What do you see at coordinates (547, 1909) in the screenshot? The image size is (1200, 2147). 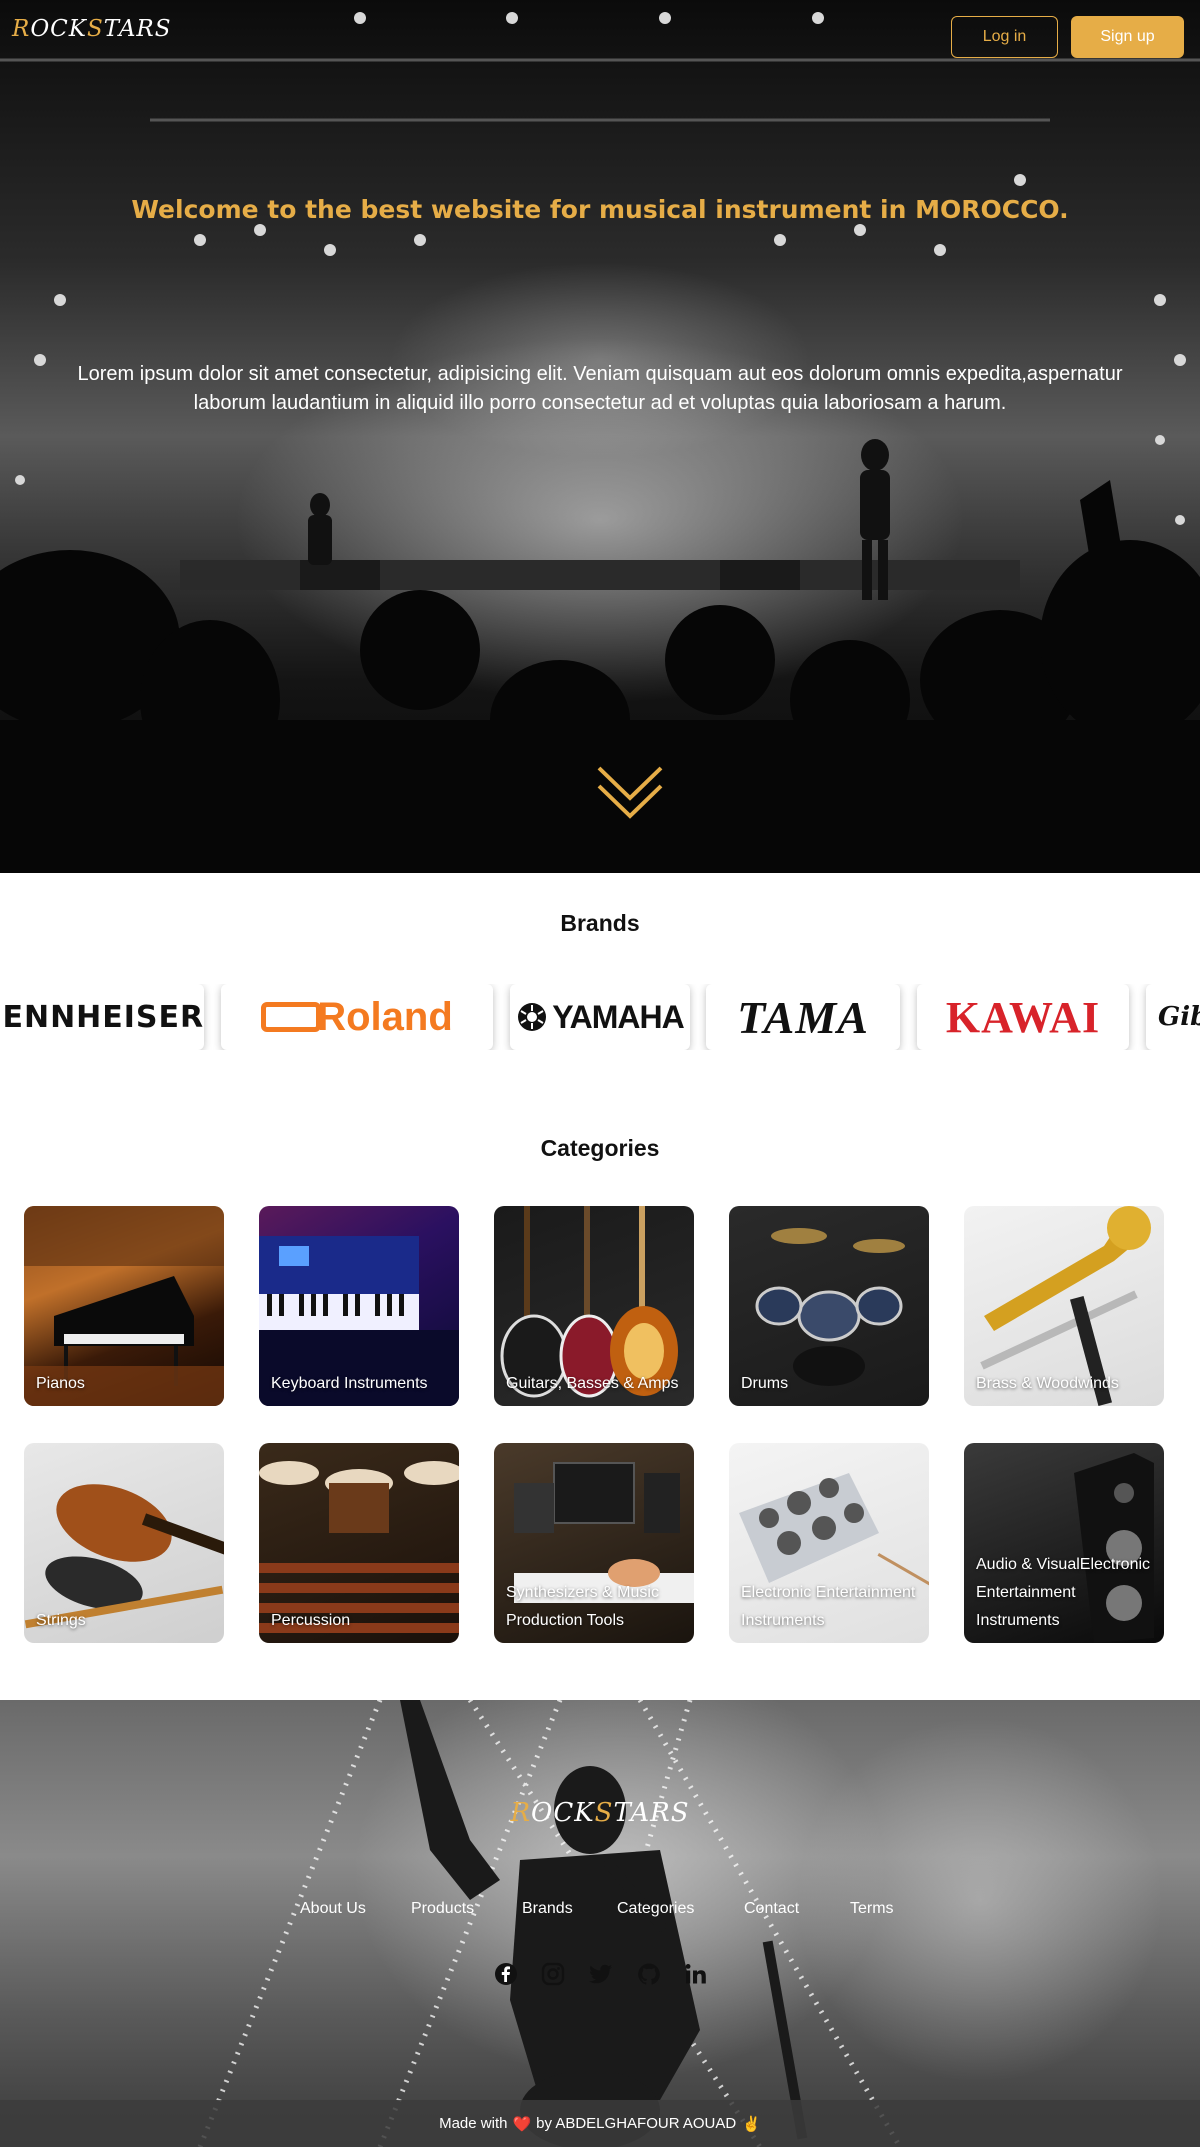 I see `footer-link-brands: Brands` at bounding box center [547, 1909].